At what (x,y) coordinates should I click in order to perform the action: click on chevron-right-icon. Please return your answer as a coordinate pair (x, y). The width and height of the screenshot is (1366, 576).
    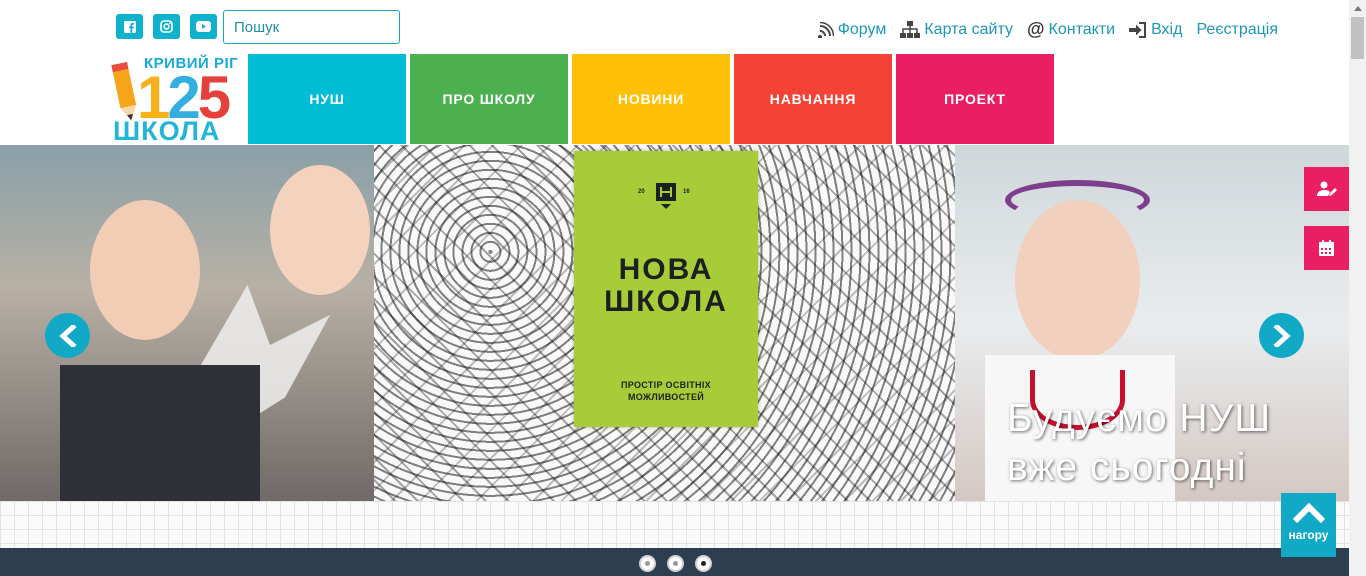
    Looking at the image, I should click on (1281, 335).